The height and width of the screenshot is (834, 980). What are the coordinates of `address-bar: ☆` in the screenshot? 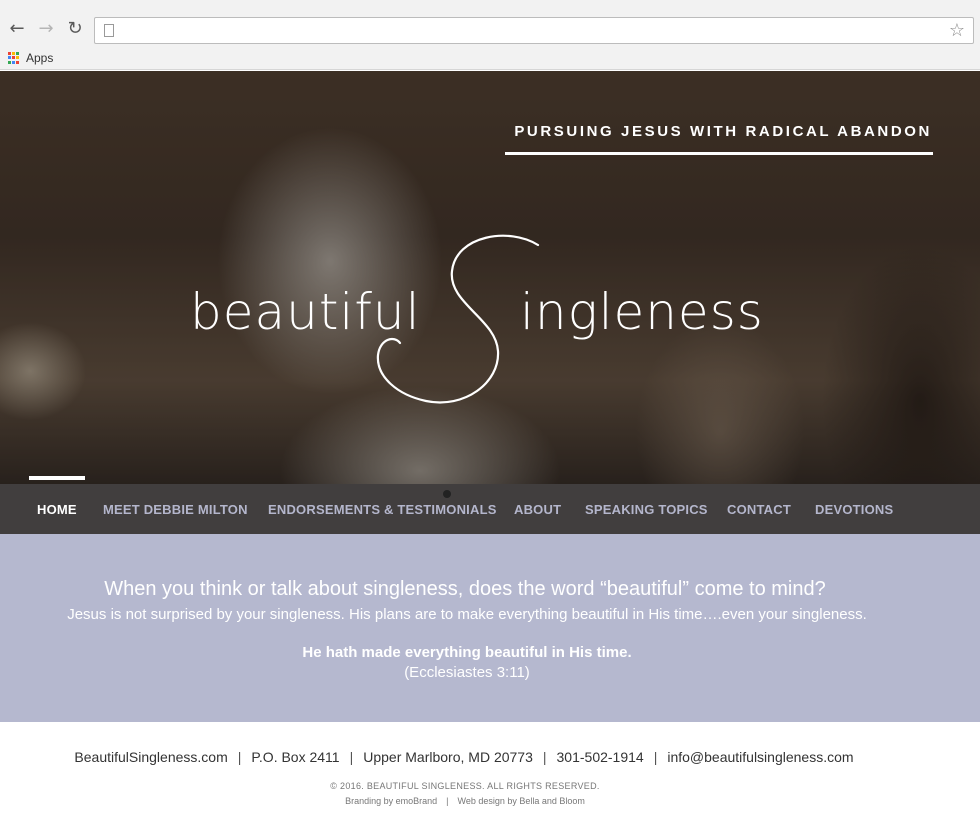 It's located at (534, 30).